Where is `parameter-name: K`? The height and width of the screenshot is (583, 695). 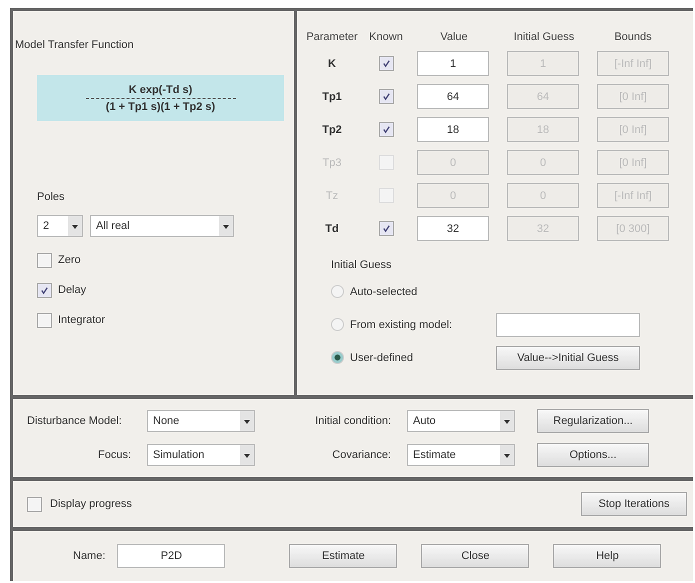
parameter-name: K is located at coordinates (332, 64).